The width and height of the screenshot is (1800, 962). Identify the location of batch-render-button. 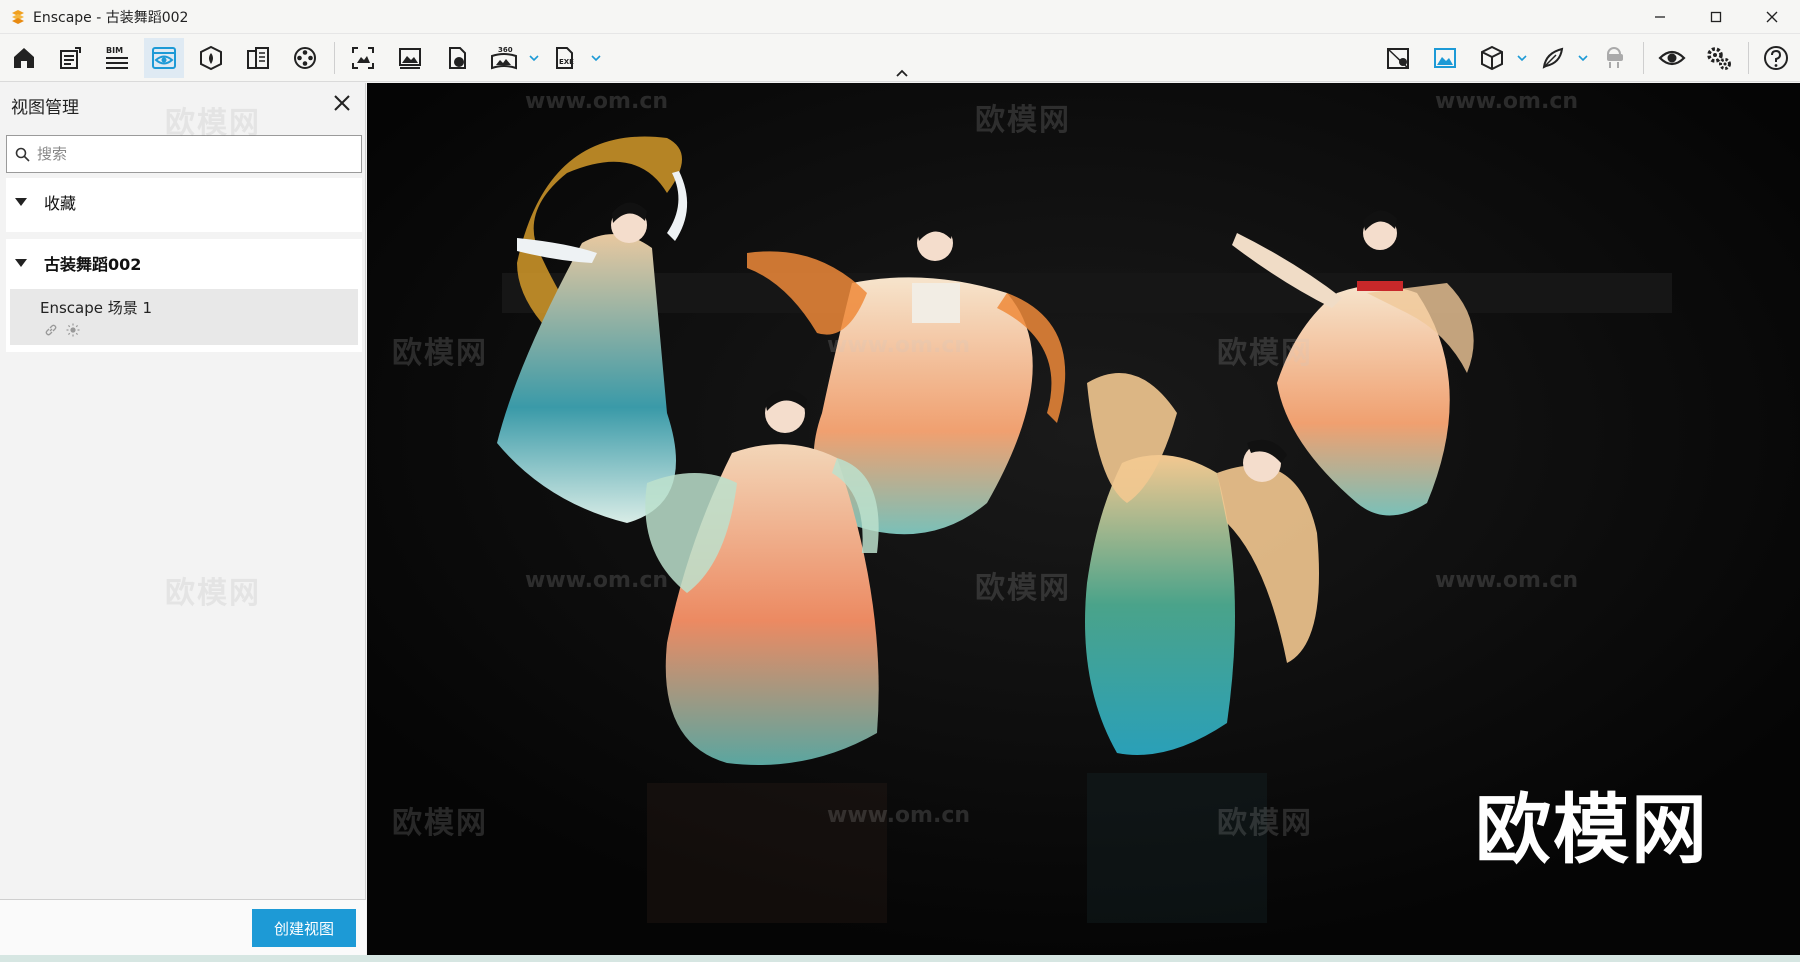
(410, 58).